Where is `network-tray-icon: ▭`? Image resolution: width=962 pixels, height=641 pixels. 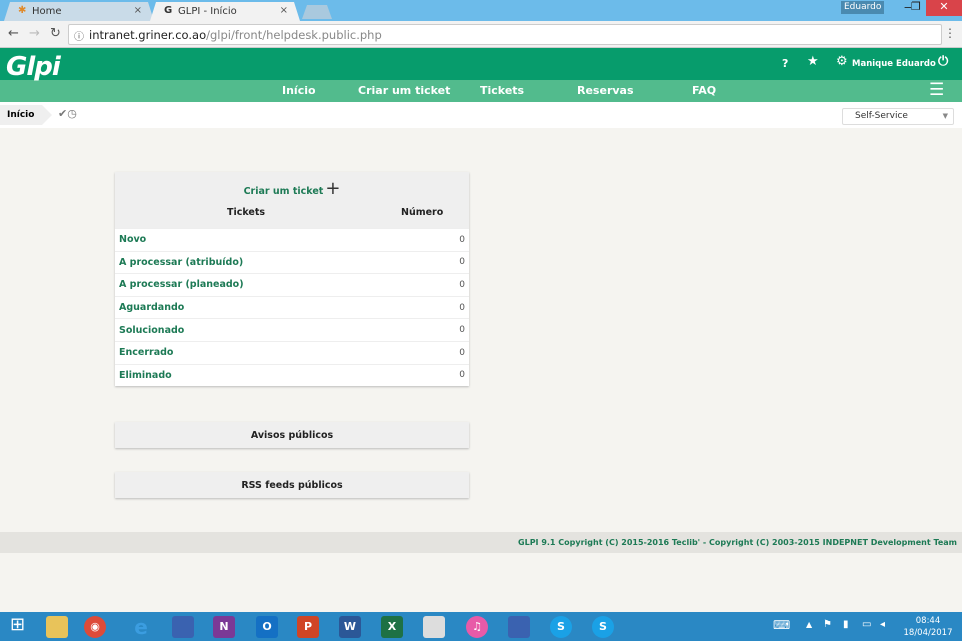 network-tray-icon: ▭ is located at coordinates (866, 624).